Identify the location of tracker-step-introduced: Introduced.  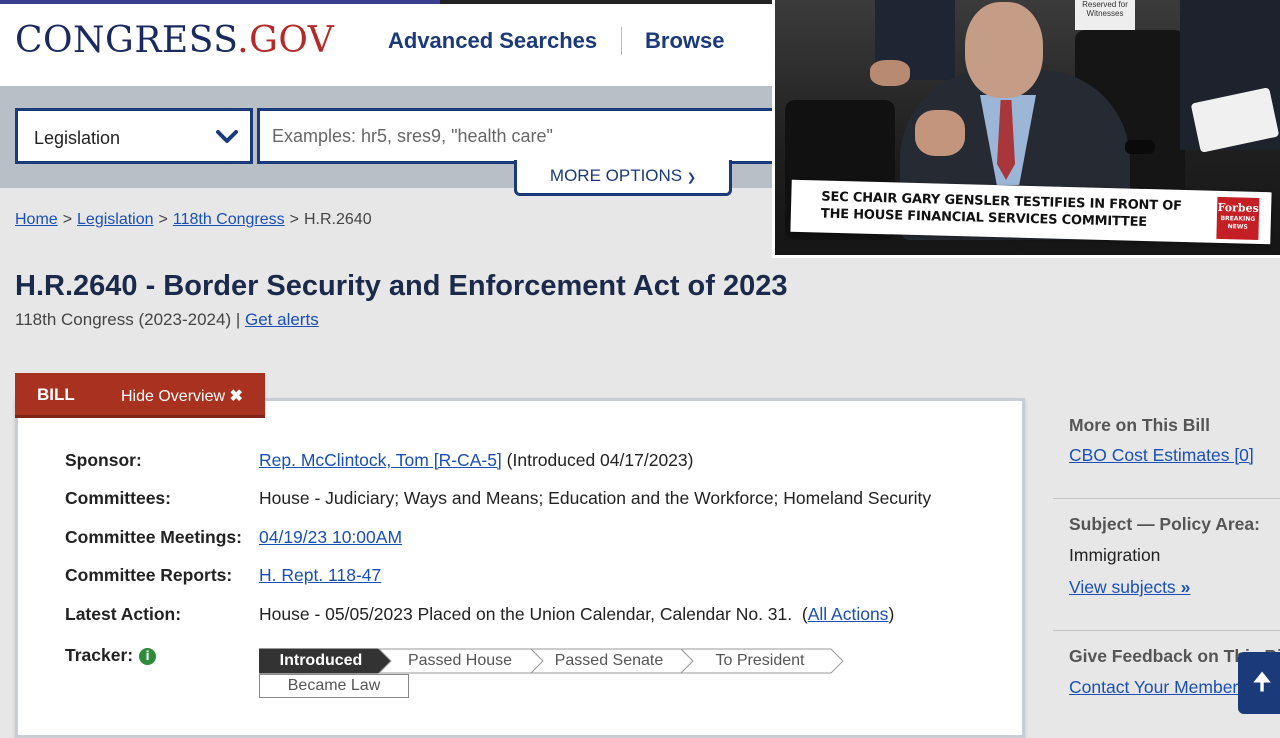
(321, 660).